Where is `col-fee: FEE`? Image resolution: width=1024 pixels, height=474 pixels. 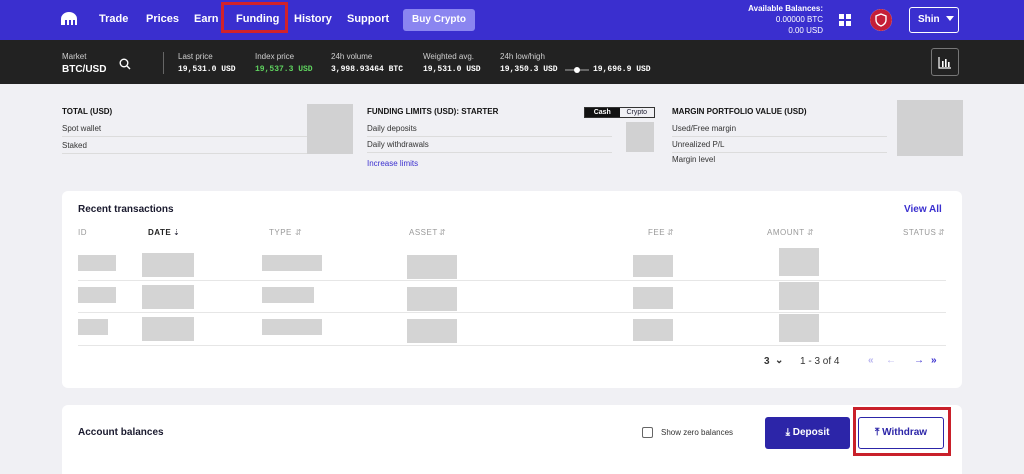 col-fee: FEE is located at coordinates (656, 232).